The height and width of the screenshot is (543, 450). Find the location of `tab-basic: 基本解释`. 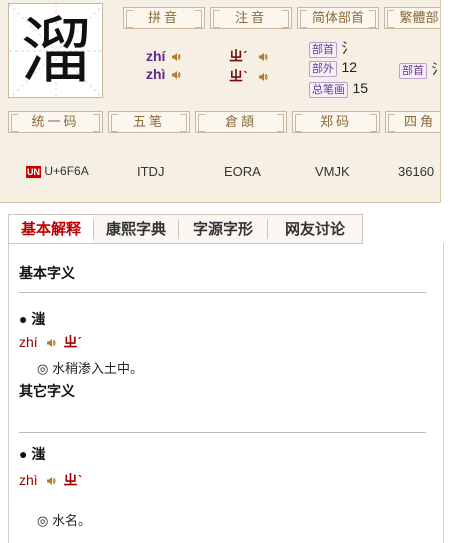

tab-basic: 基本解释 is located at coordinates (51, 229).